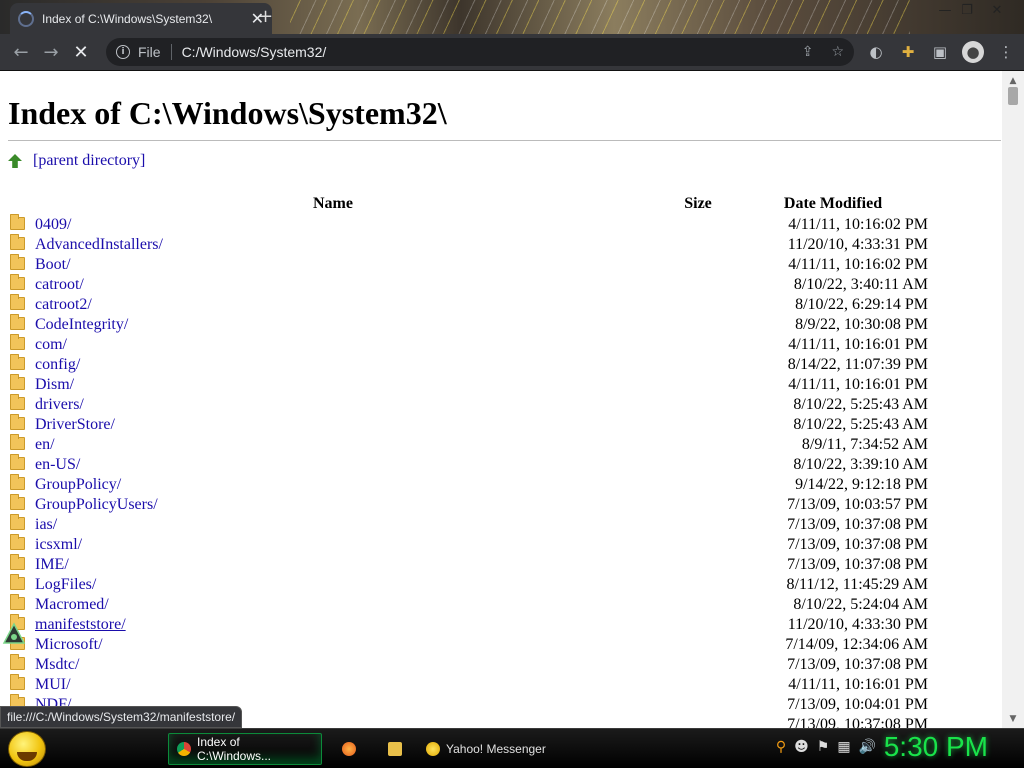 The width and height of the screenshot is (1024, 768). Describe the element at coordinates (27, 749) in the screenshot. I see `start-button-smiley-icon` at that location.